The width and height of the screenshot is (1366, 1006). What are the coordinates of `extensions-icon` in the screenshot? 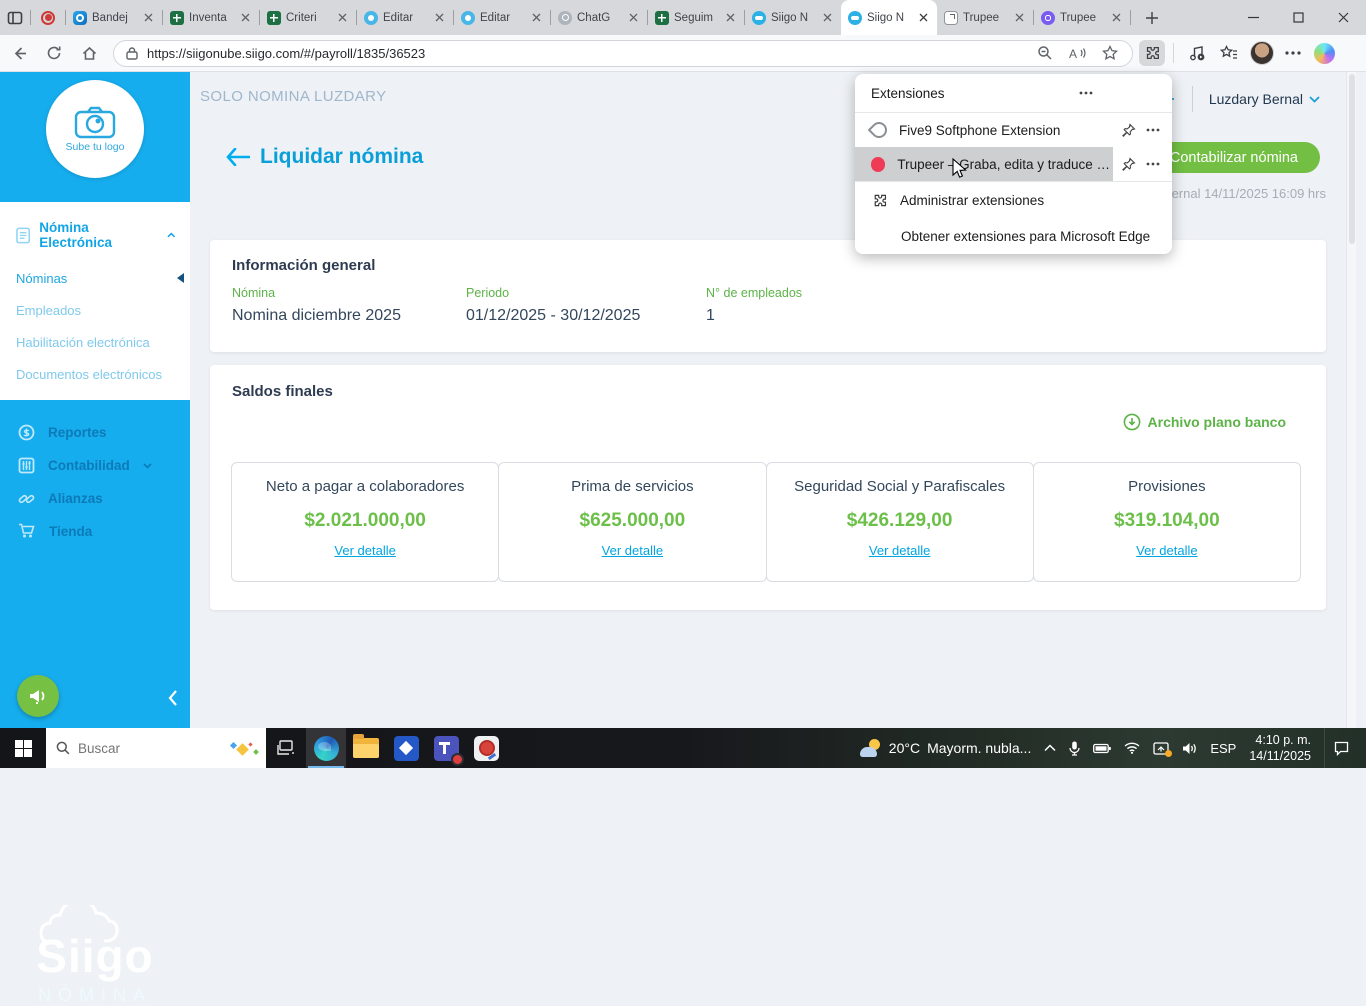 It's located at (1152, 53).